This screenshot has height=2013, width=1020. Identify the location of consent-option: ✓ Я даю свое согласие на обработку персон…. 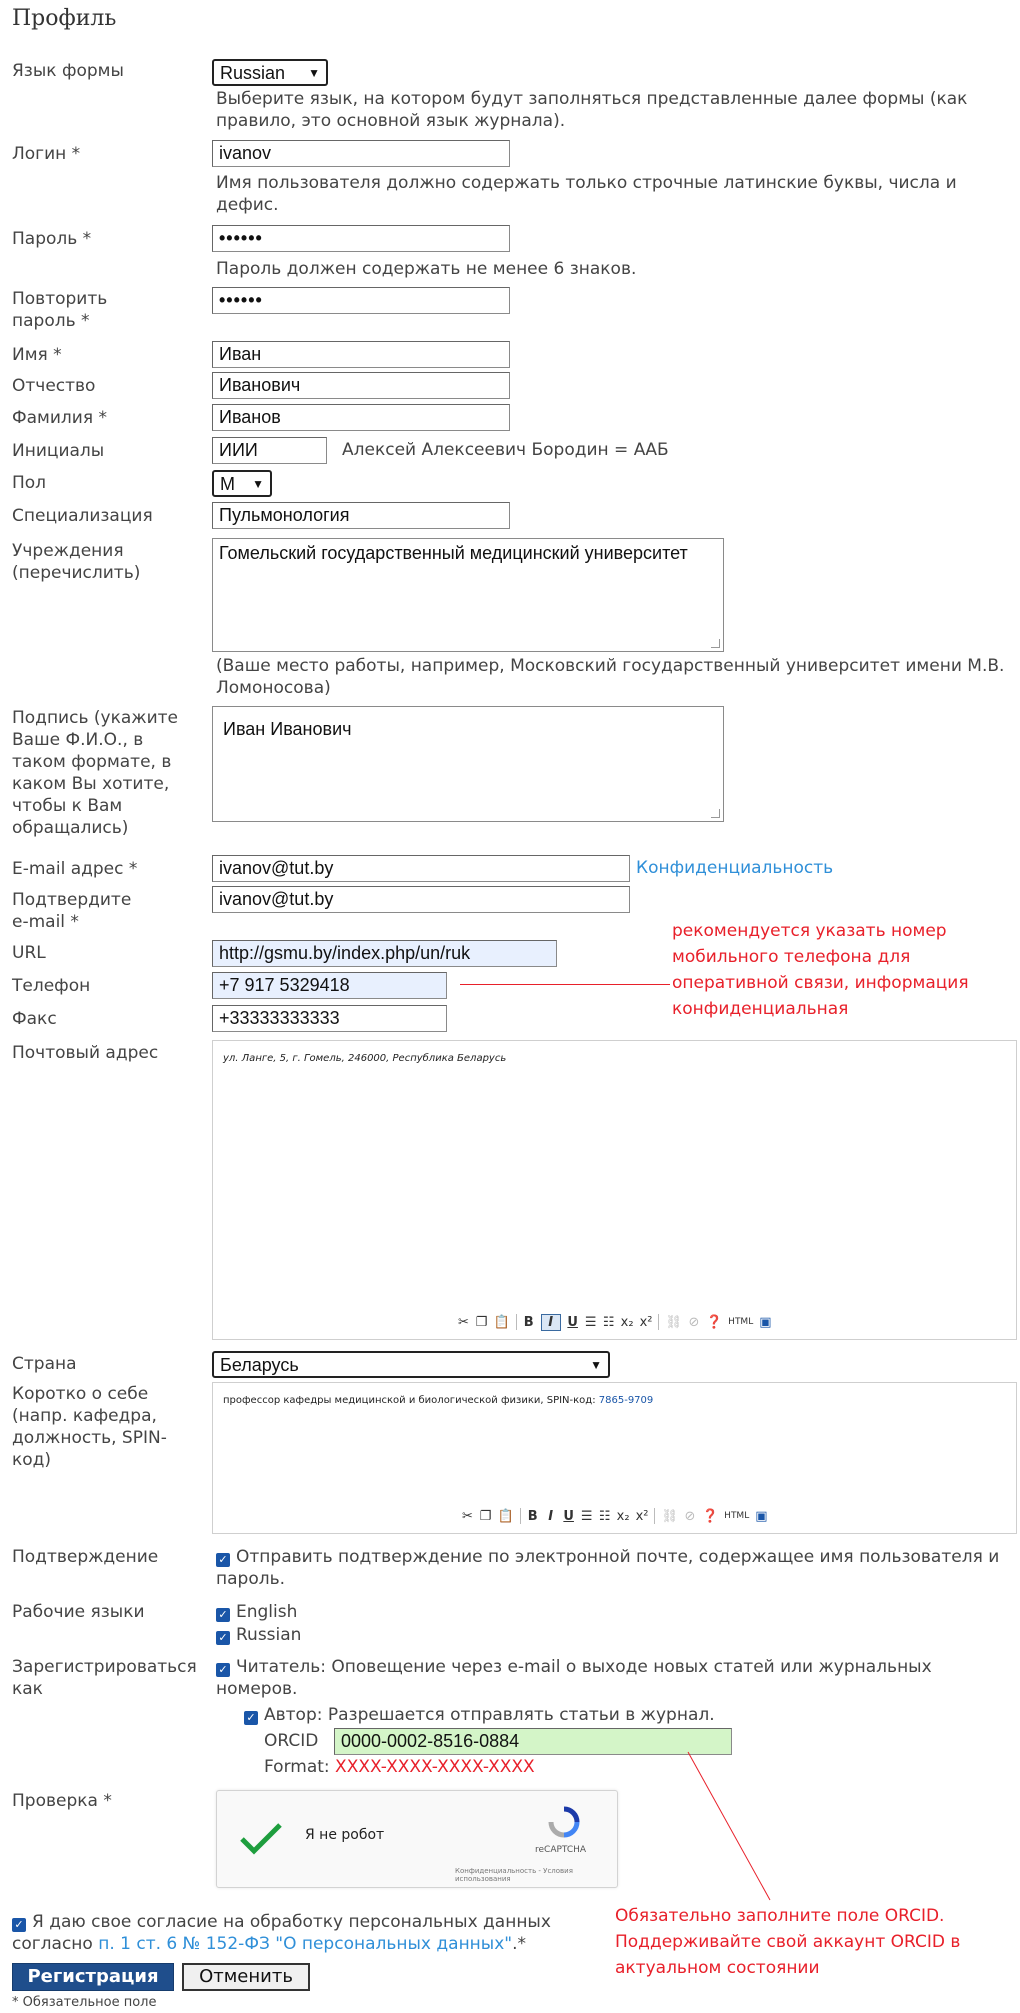
(312, 1933).